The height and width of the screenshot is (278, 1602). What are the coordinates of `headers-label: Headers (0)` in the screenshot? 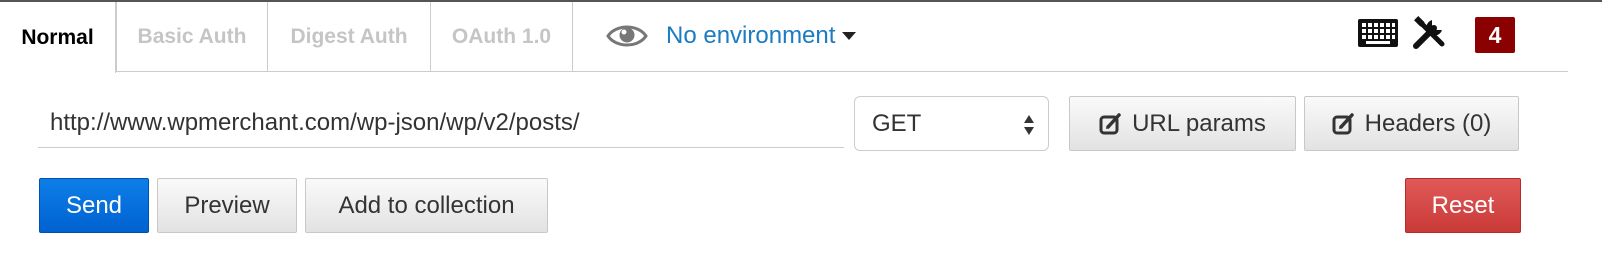 It's located at (1428, 123).